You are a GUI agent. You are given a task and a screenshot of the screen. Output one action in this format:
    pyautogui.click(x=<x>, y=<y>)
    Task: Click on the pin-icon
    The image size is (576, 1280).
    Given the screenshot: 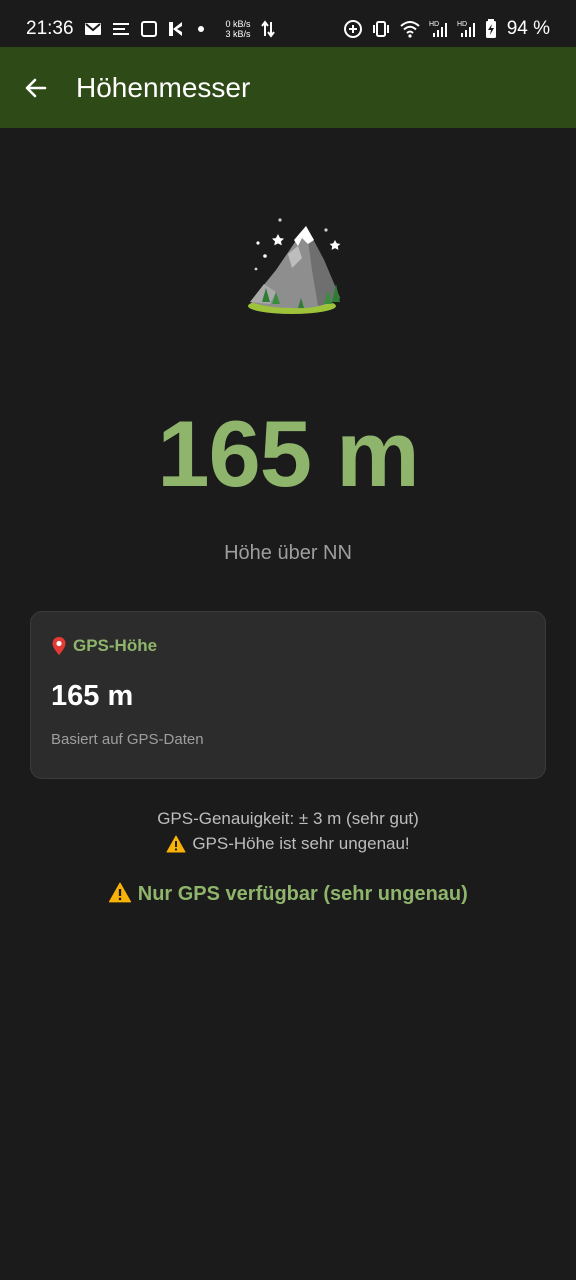 What is the action you would take?
    pyautogui.click(x=59, y=646)
    